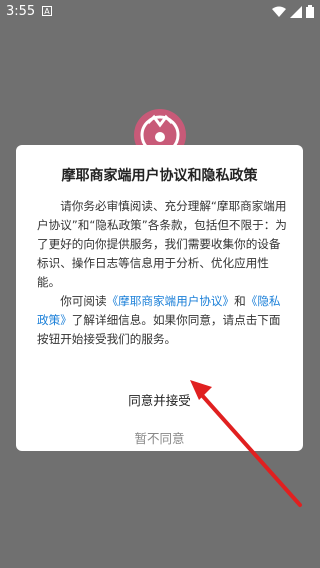 The height and width of the screenshot is (568, 320). Describe the element at coordinates (310, 11) in the screenshot. I see `battery-icon` at that location.